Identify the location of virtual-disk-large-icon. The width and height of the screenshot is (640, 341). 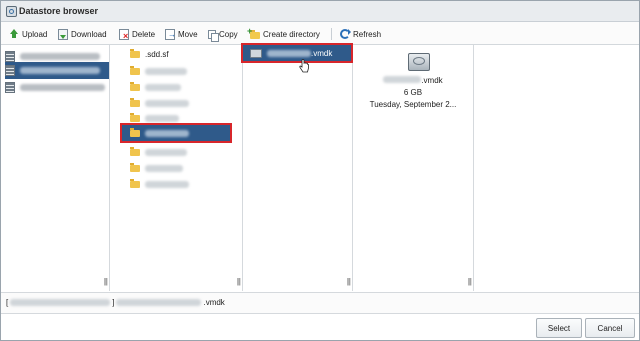
(419, 62).